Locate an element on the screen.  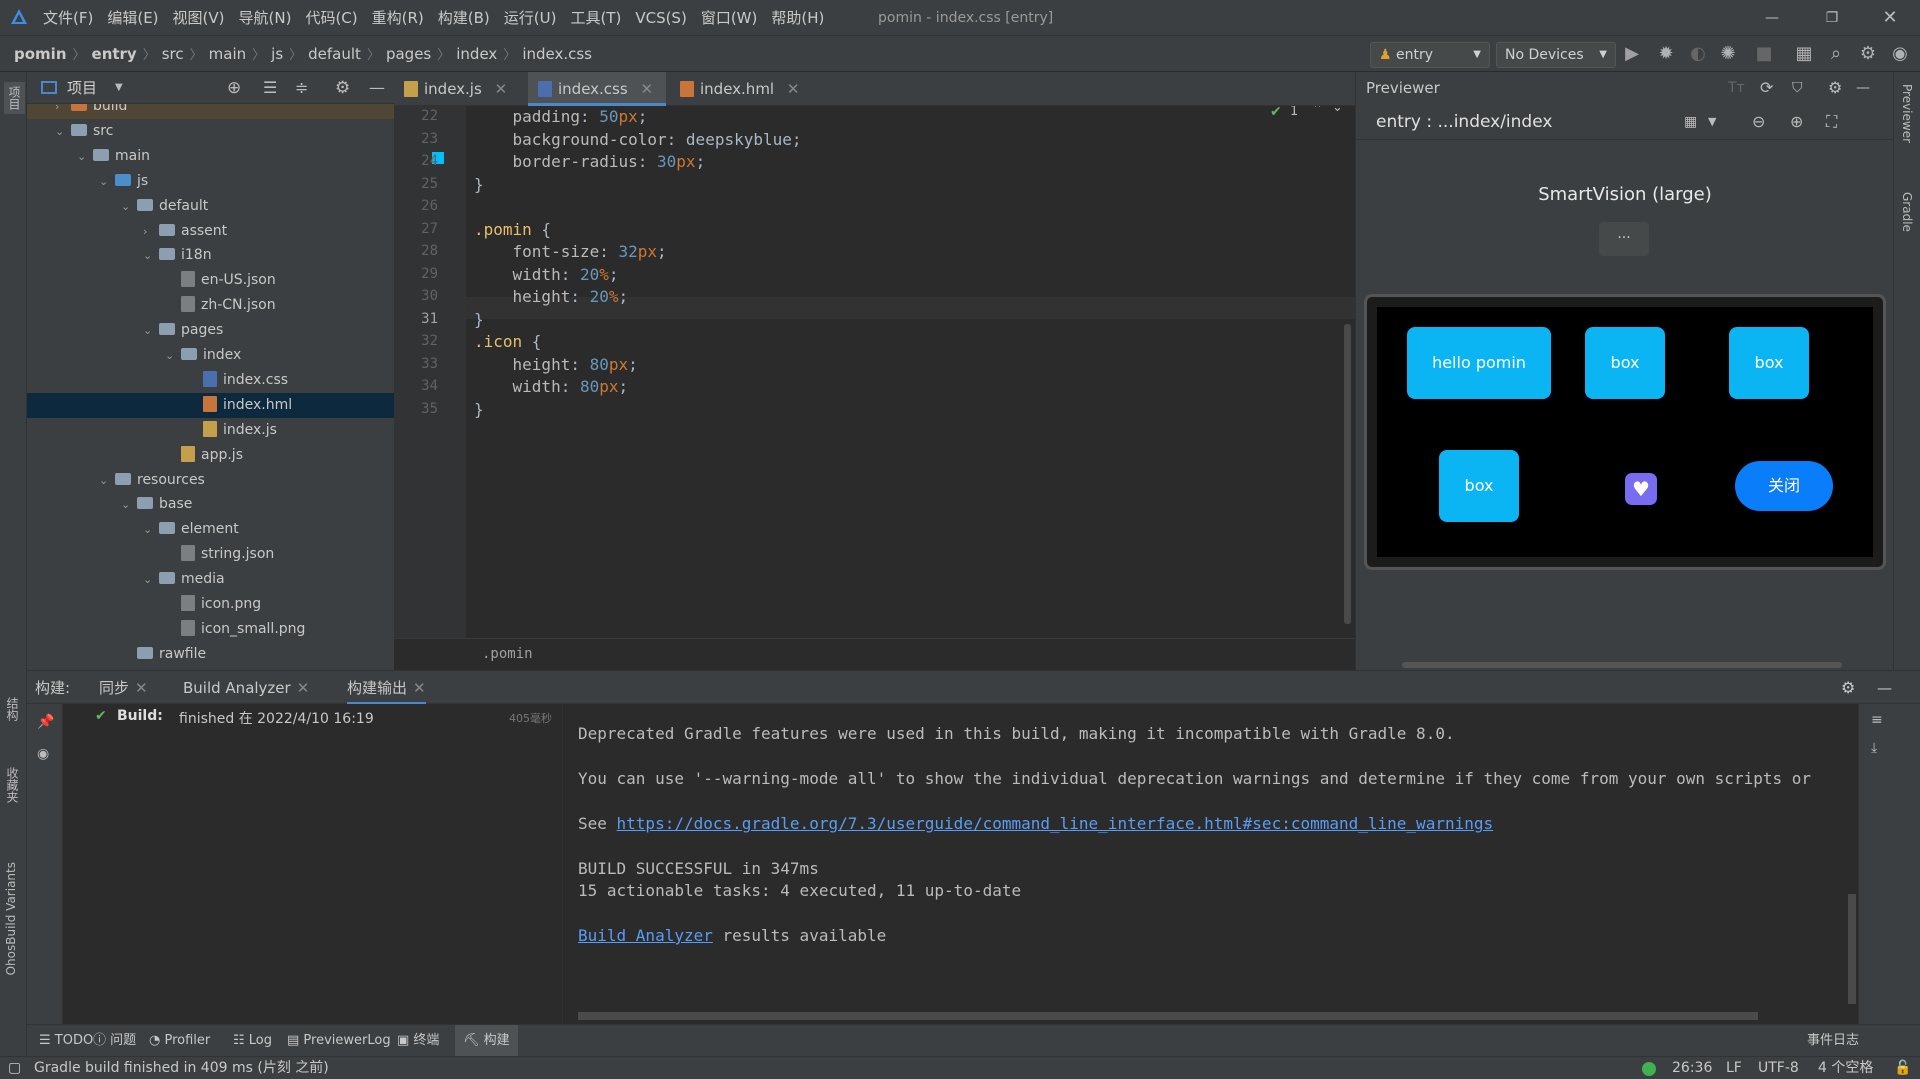
soft-wrap-icon: ≡ is located at coordinates (1877, 720).